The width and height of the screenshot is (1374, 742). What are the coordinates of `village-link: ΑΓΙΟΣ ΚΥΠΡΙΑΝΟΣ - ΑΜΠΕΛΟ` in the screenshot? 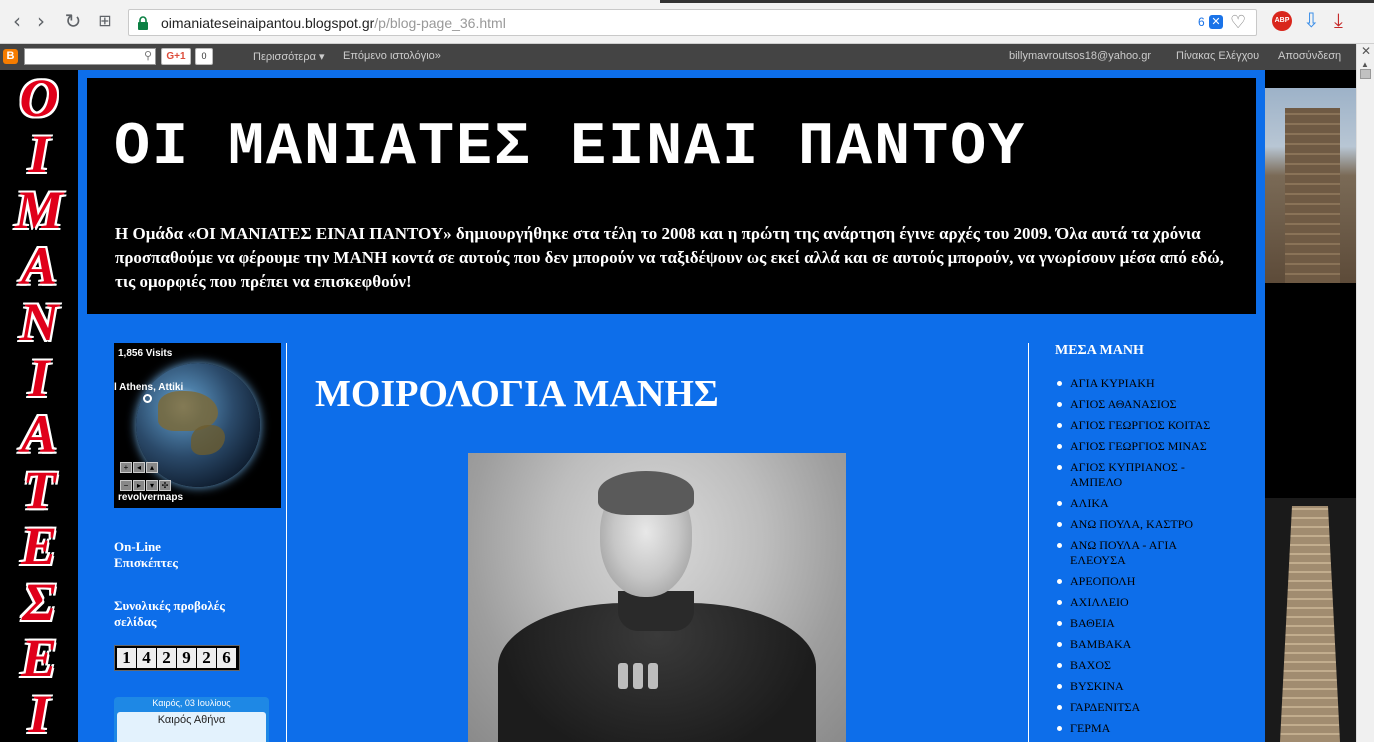 It's located at (1131, 475).